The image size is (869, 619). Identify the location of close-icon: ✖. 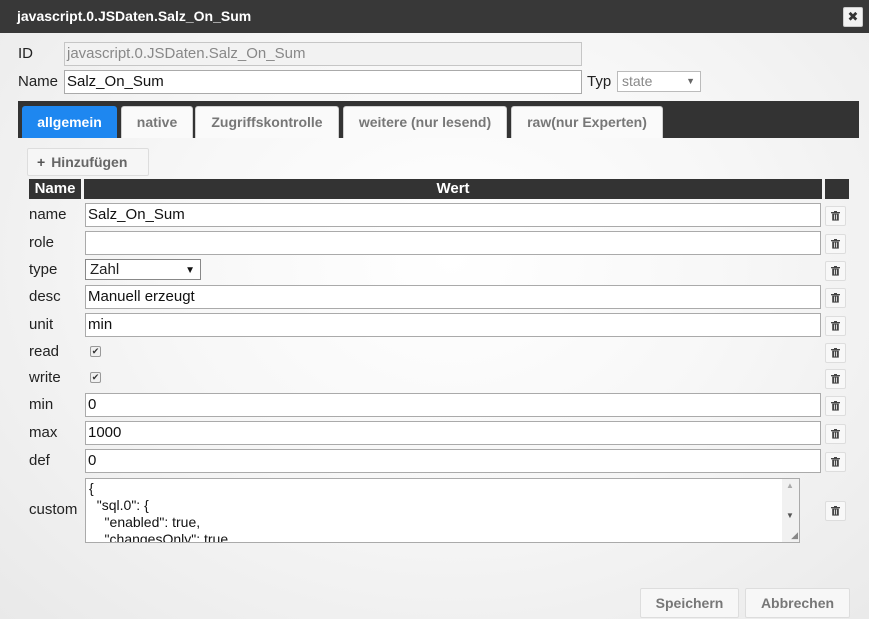
(853, 16).